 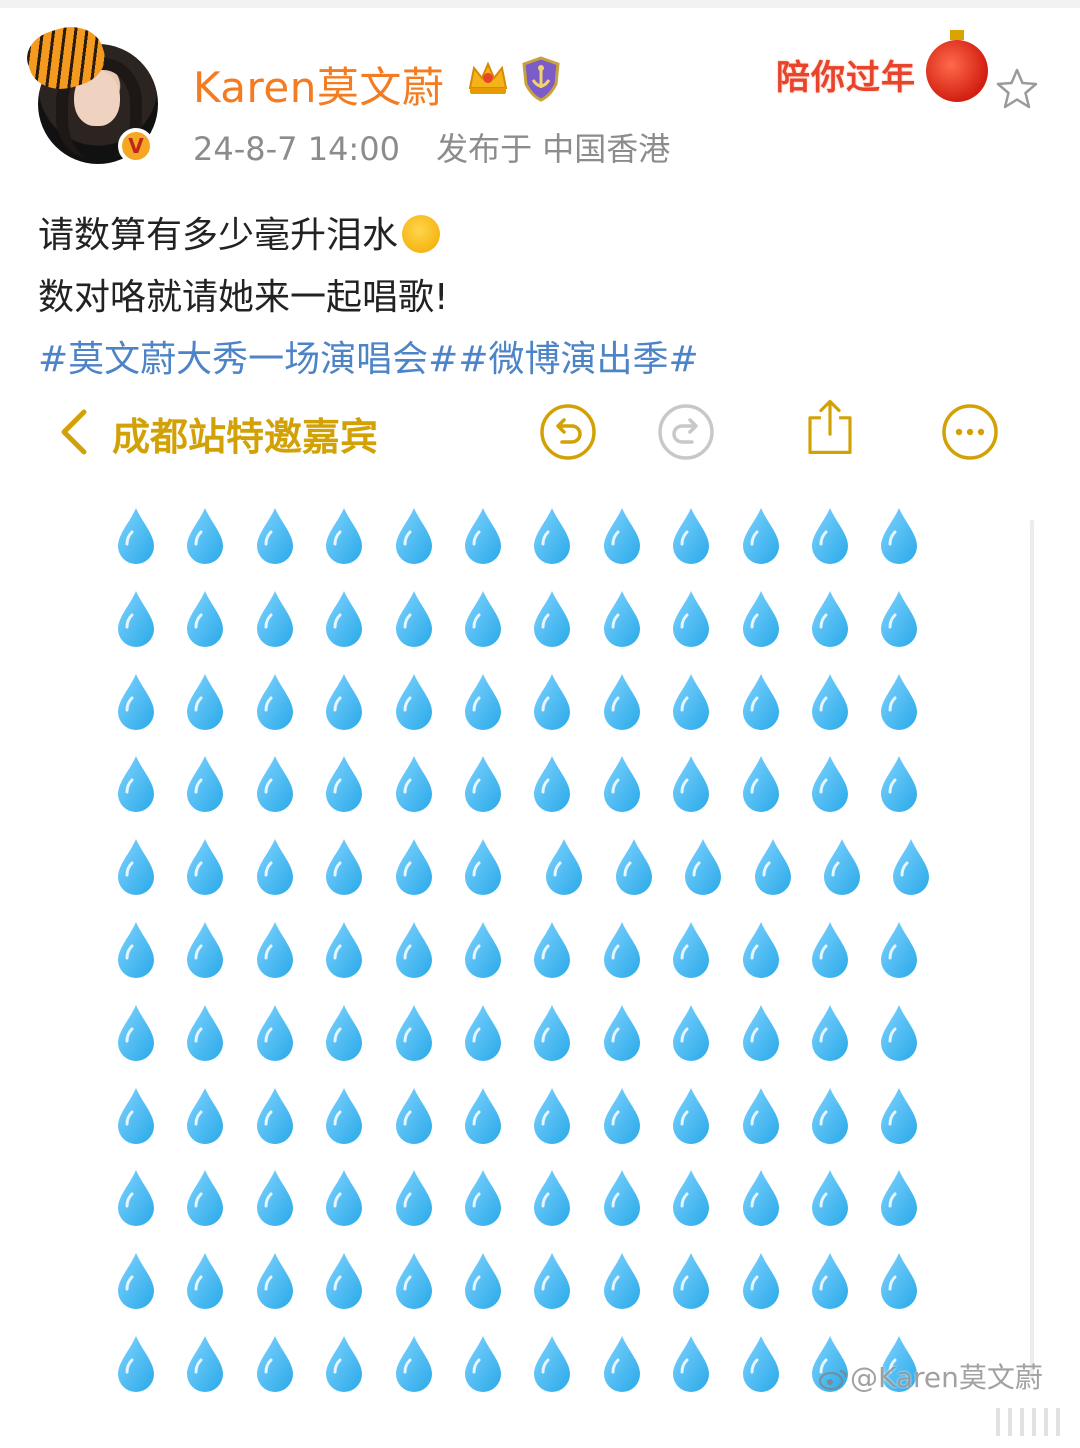 I want to click on share-icon, so click(x=830, y=426).